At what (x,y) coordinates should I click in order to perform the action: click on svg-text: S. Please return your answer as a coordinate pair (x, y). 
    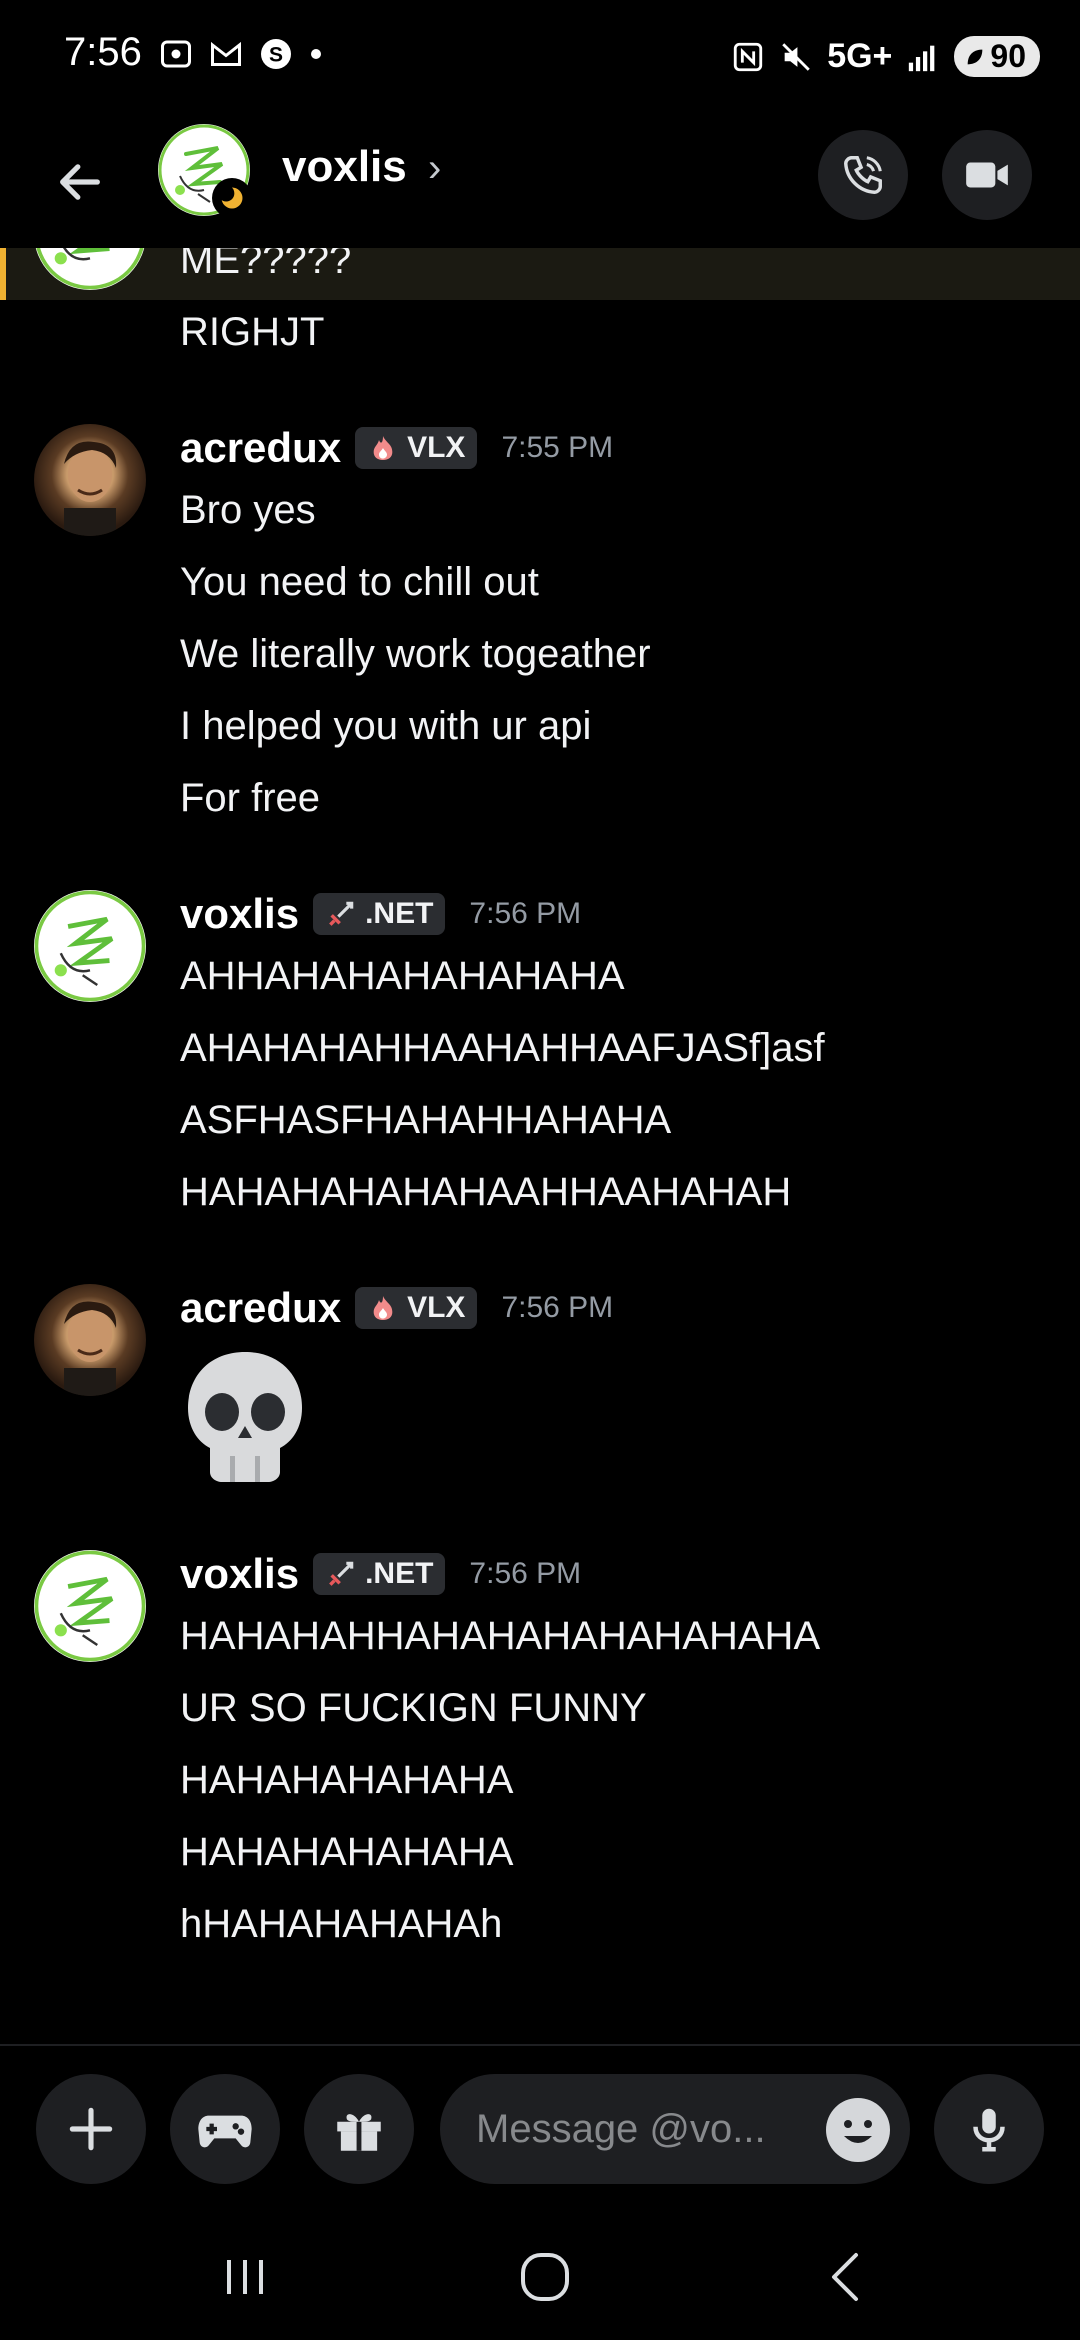
    Looking at the image, I should click on (276, 55).